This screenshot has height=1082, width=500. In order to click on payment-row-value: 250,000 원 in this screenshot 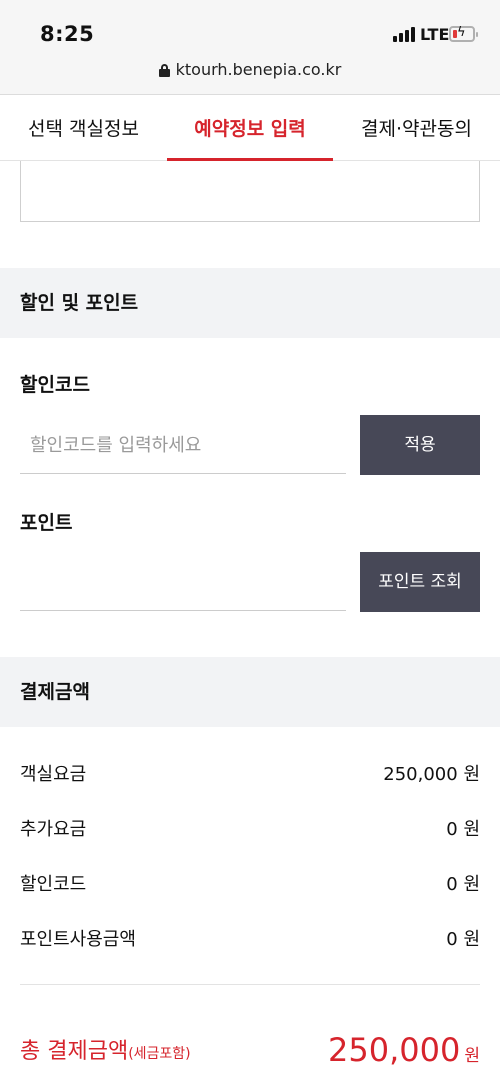, I will do `click(431, 774)`.